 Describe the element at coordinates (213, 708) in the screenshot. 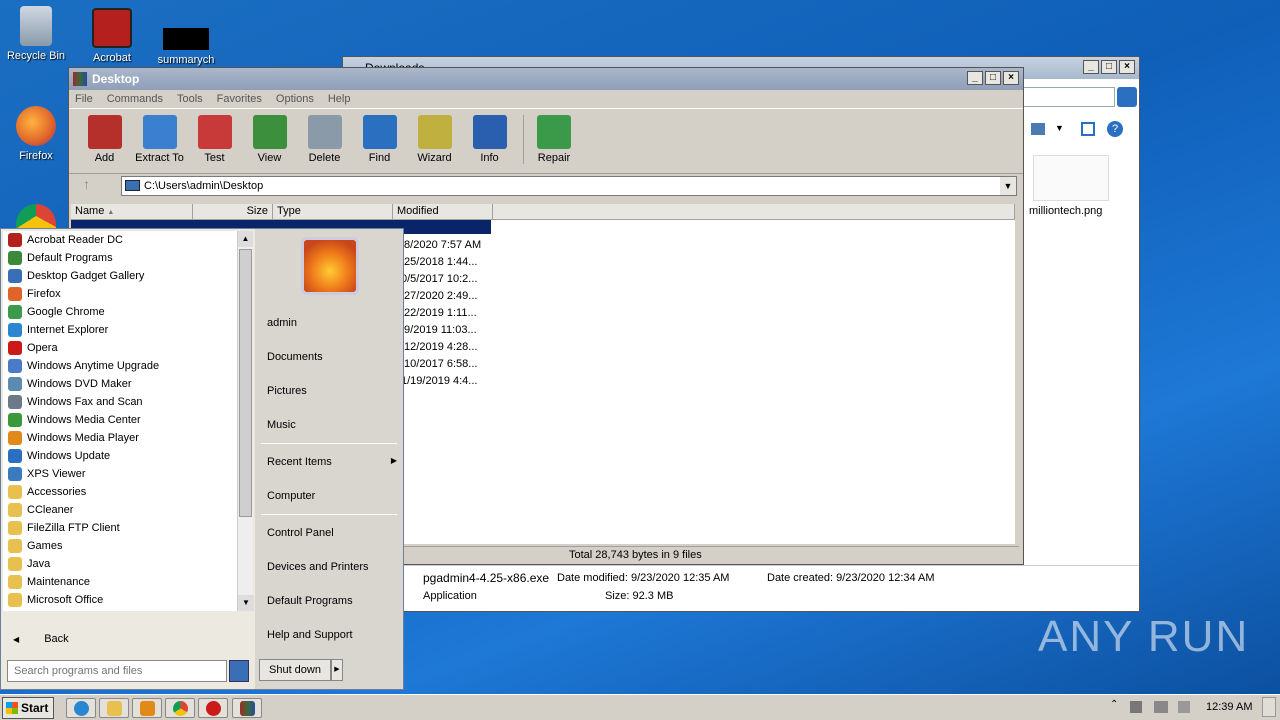

I see `taskbar-opera` at that location.